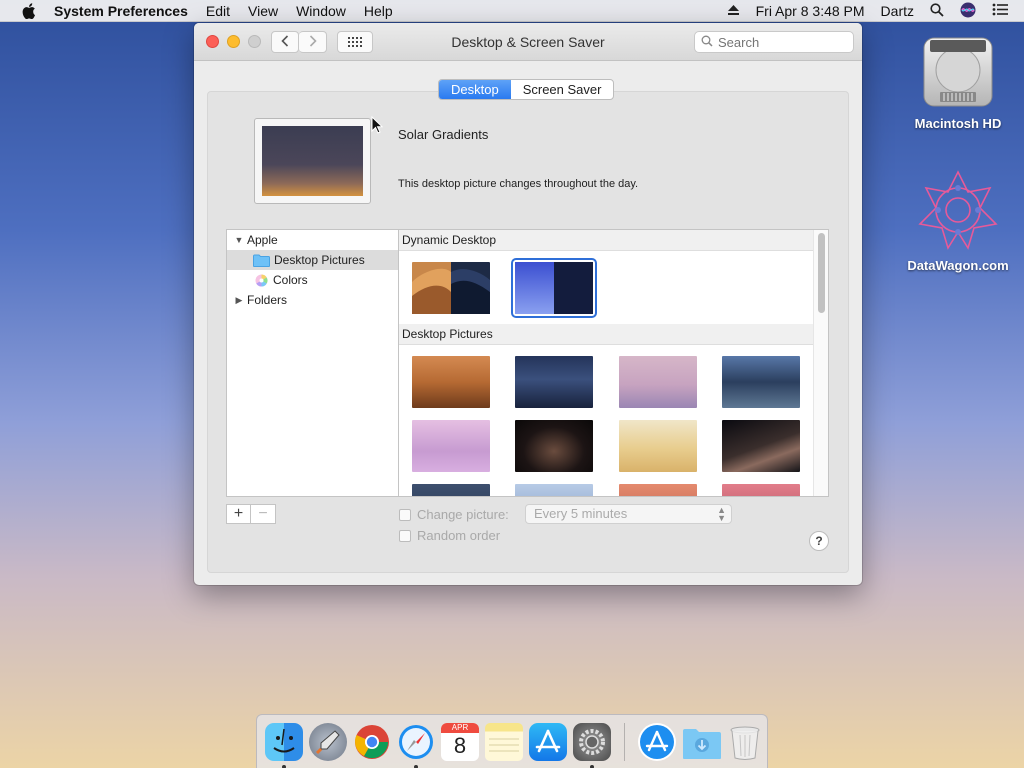 Image resolution: width=1024 pixels, height=768 pixels. Describe the element at coordinates (820, 363) in the screenshot. I see `gallery-scrollbar` at that location.